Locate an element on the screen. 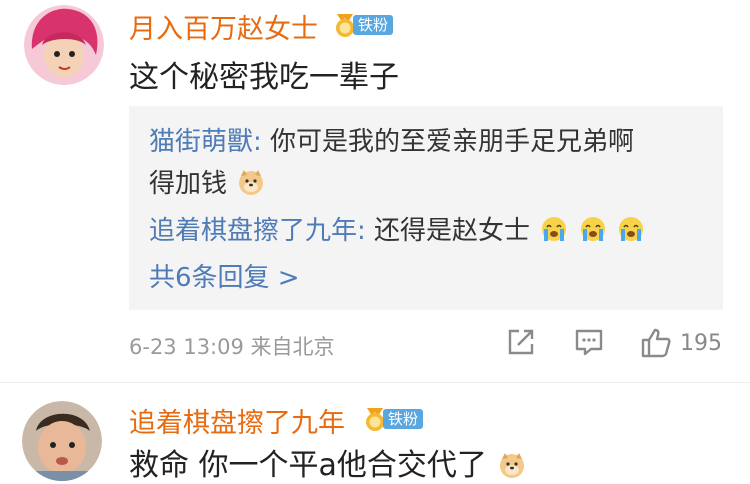 Image resolution: width=750 pixels, height=484 pixels. more-replies-link: 共6条回复 > is located at coordinates (224, 275).